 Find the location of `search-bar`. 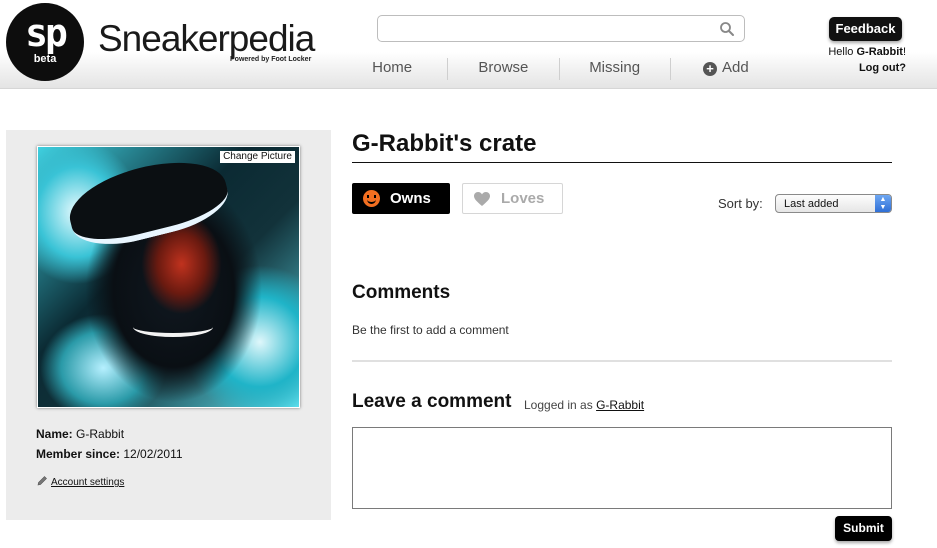

search-bar is located at coordinates (561, 28).